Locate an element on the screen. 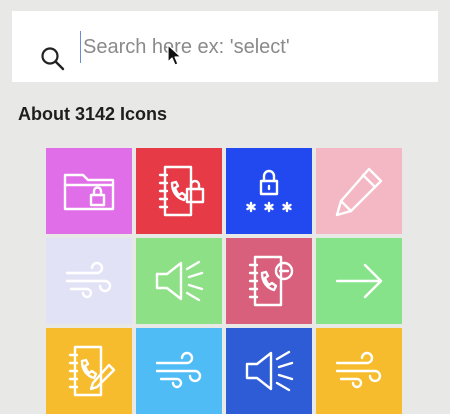  pencil-icon is located at coordinates (359, 192).